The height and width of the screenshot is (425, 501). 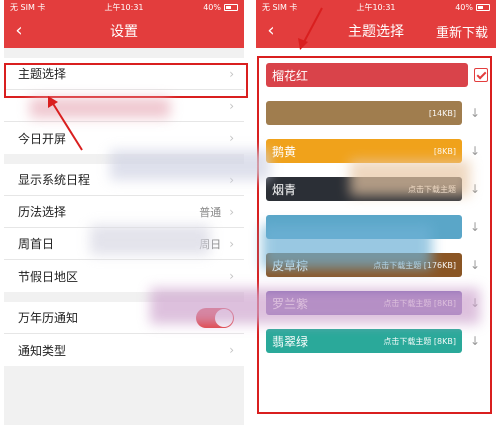 I want to click on settings-row: 主题选择 ›, so click(x=124, y=74).